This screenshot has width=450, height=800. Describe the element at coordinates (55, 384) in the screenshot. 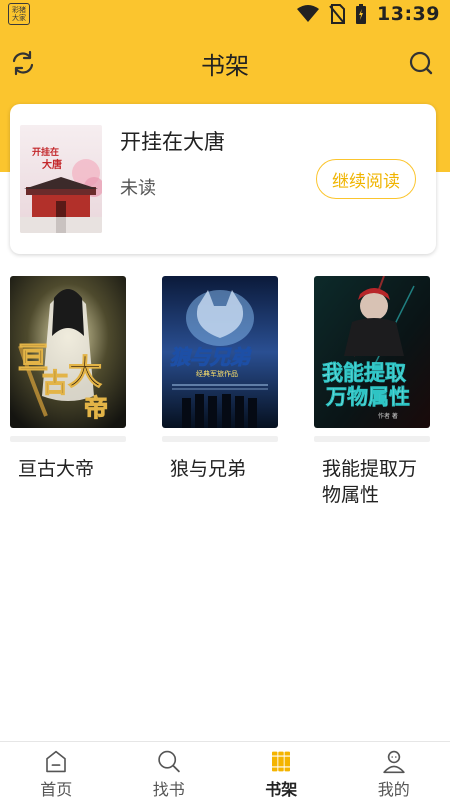

I see `svg-text: 古` at that location.